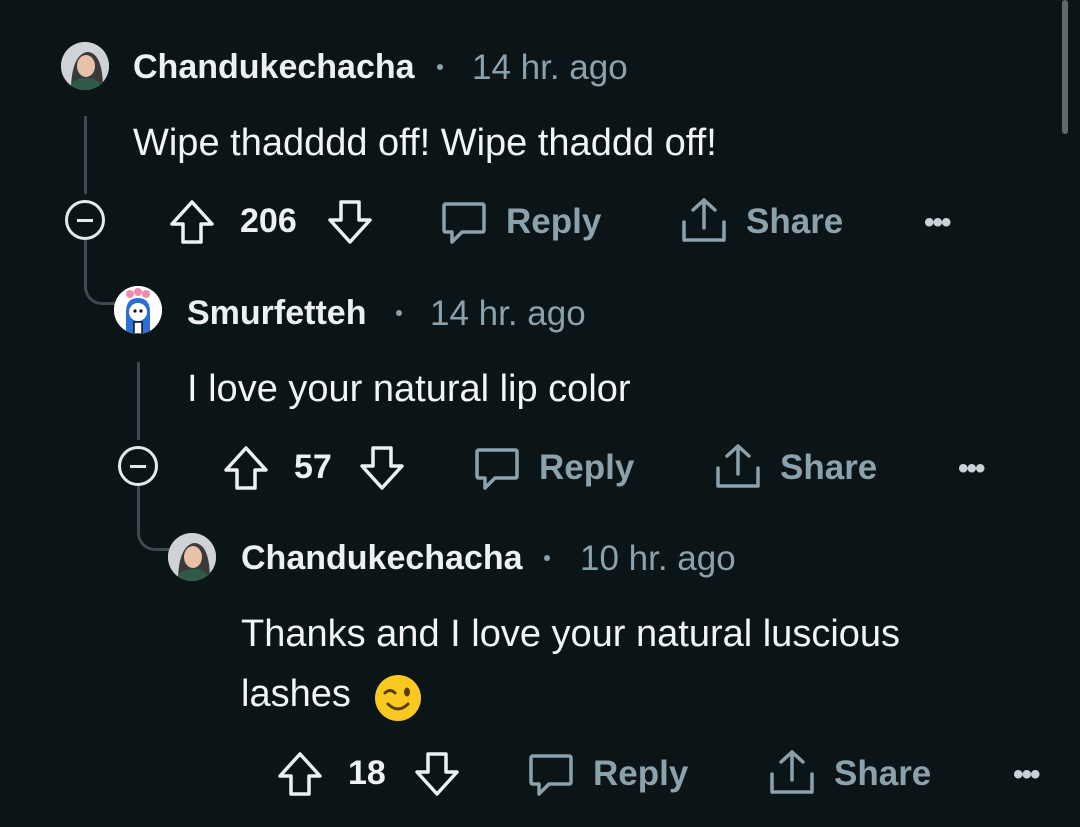  What do you see at coordinates (425, 143) in the screenshot?
I see `comment-body: Wipe thadddd off! Wipe thaddd off!` at bounding box center [425, 143].